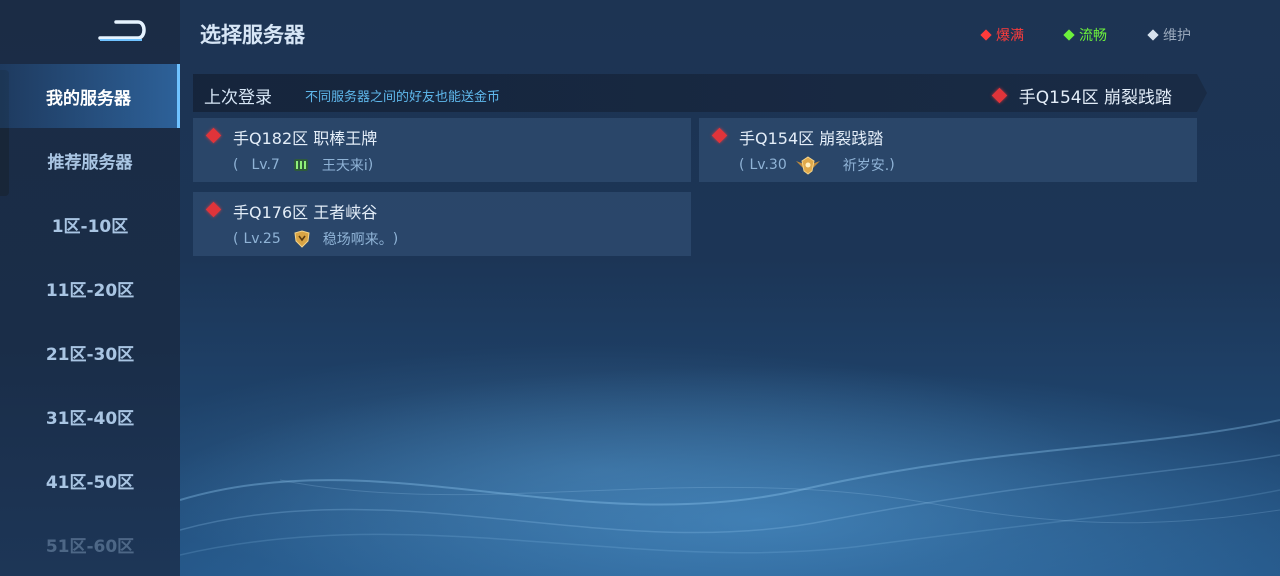  What do you see at coordinates (442, 150) in the screenshot?
I see `server-card-182: 手Q182区 职棒王牌 ( Lv.7 王天来i )` at bounding box center [442, 150].